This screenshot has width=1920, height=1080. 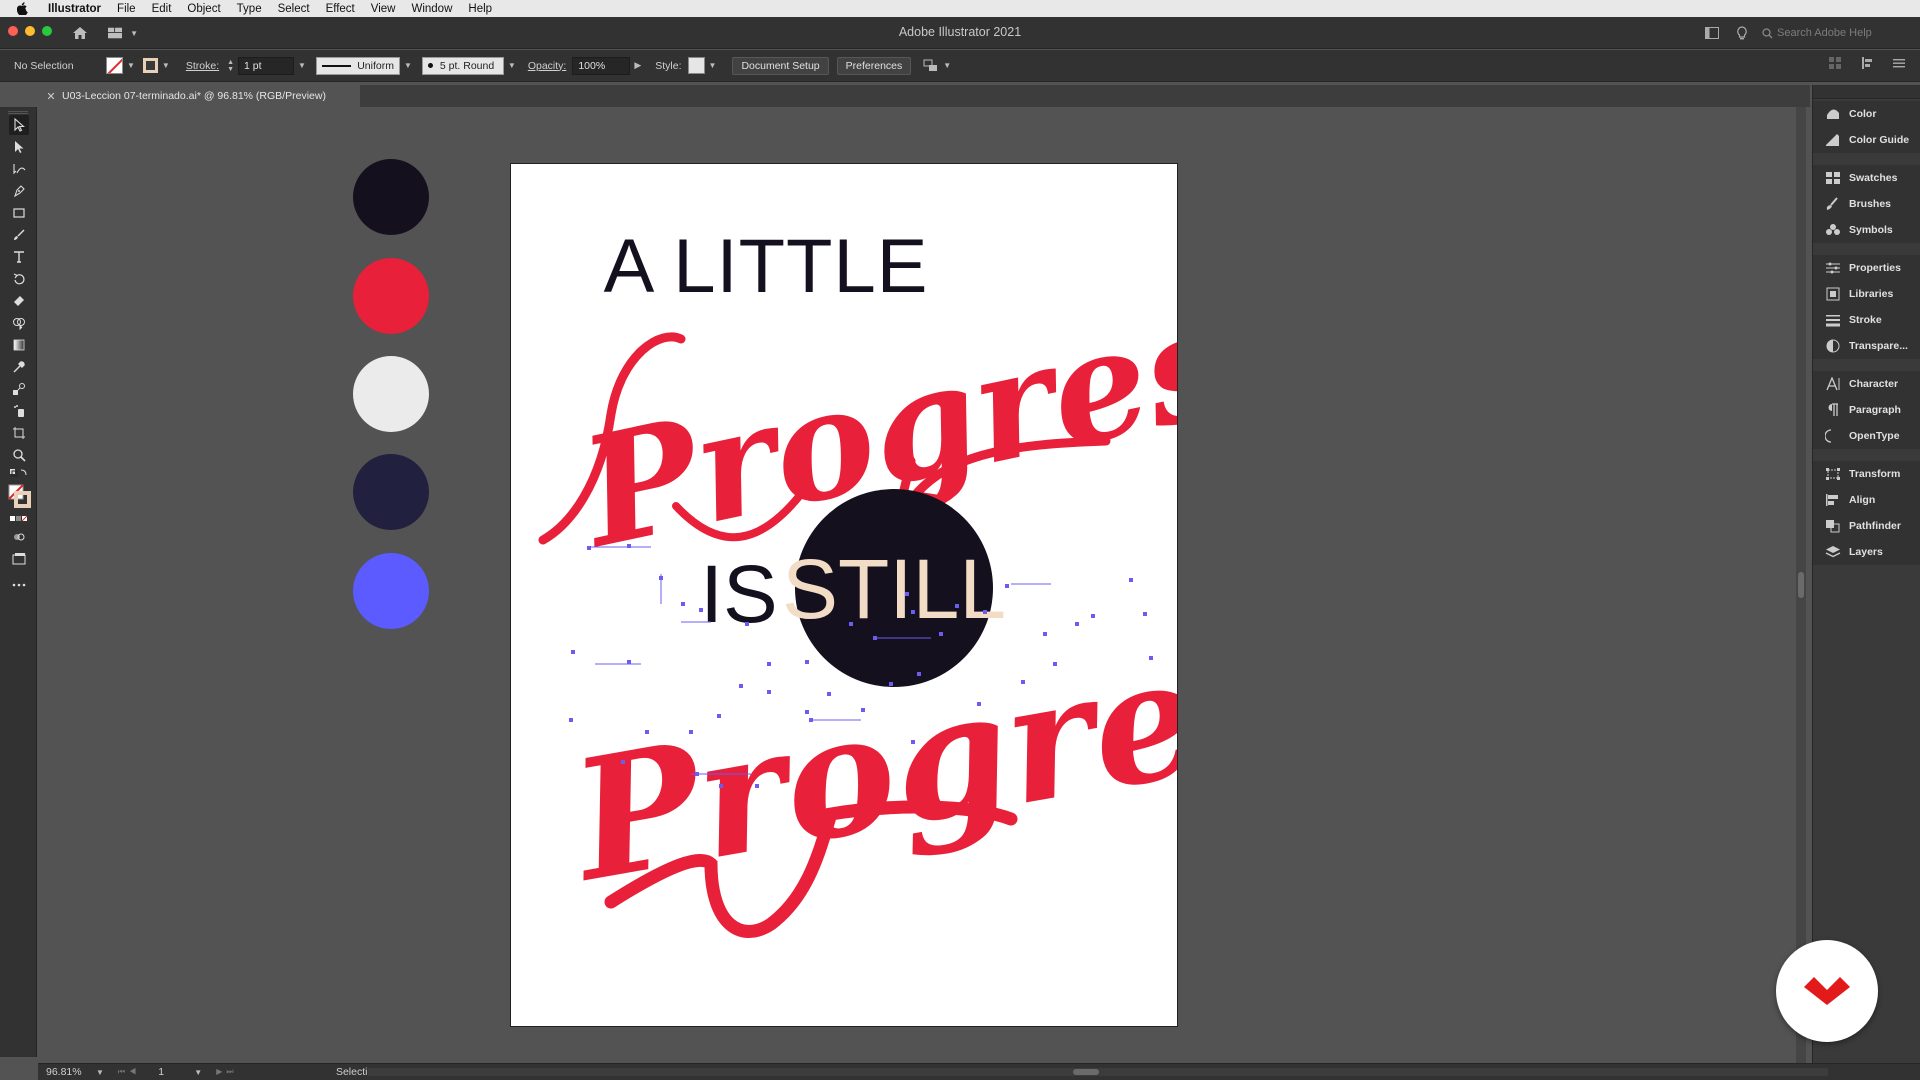 I want to click on menu-effect: Effect, so click(x=340, y=9).